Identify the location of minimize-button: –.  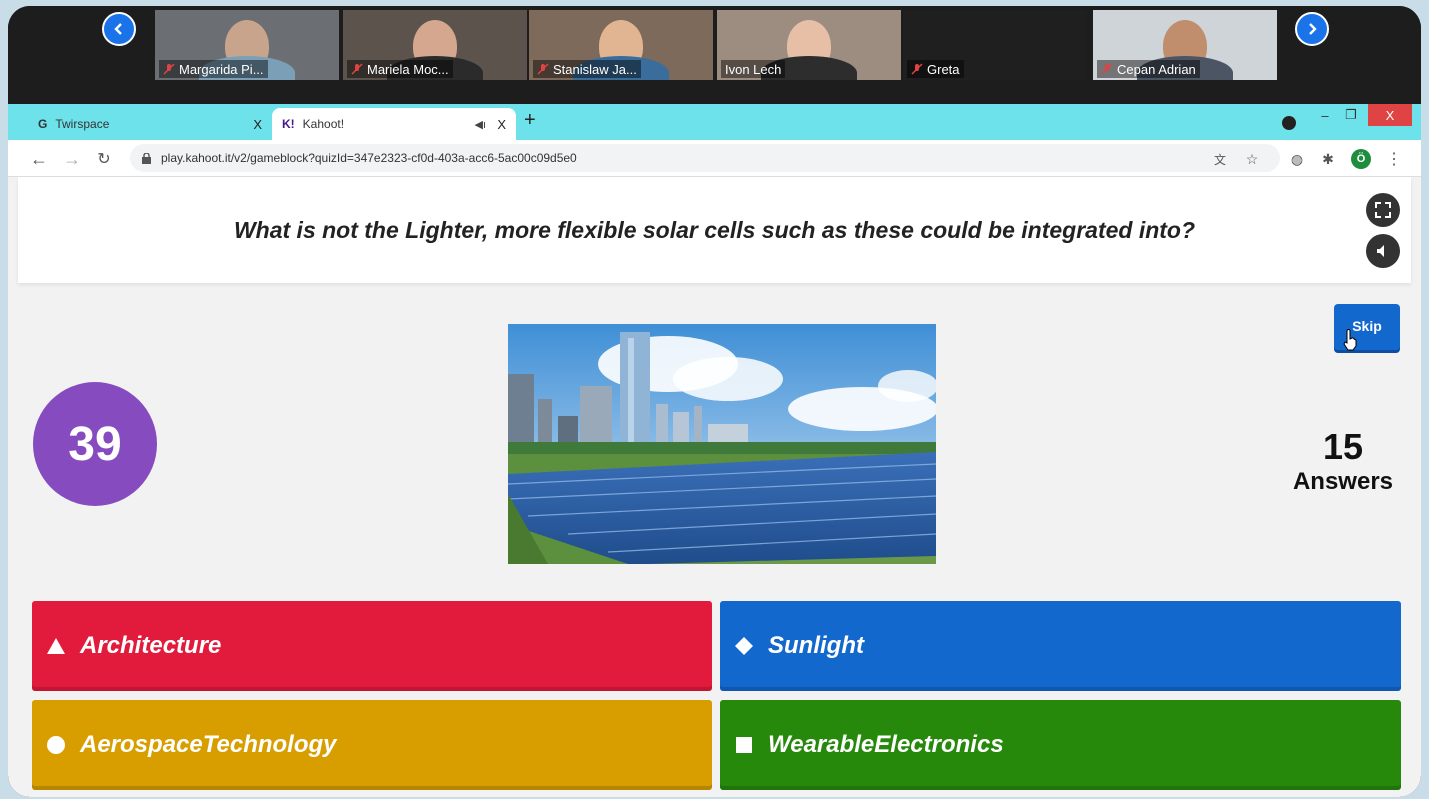
(1325, 115).